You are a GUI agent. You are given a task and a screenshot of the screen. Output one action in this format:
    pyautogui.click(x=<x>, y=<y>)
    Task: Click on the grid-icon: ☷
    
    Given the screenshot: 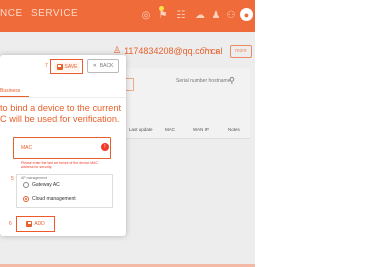 What is the action you would take?
    pyautogui.click(x=181, y=15)
    